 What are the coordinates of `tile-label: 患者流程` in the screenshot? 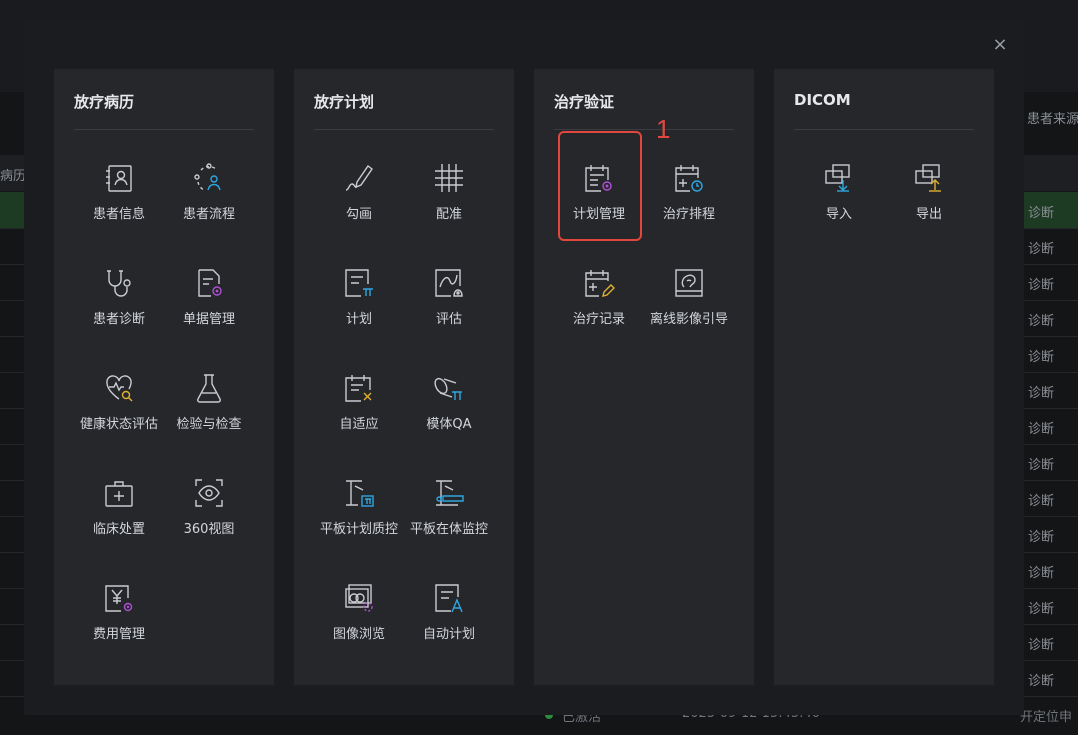 It's located at (208, 214).